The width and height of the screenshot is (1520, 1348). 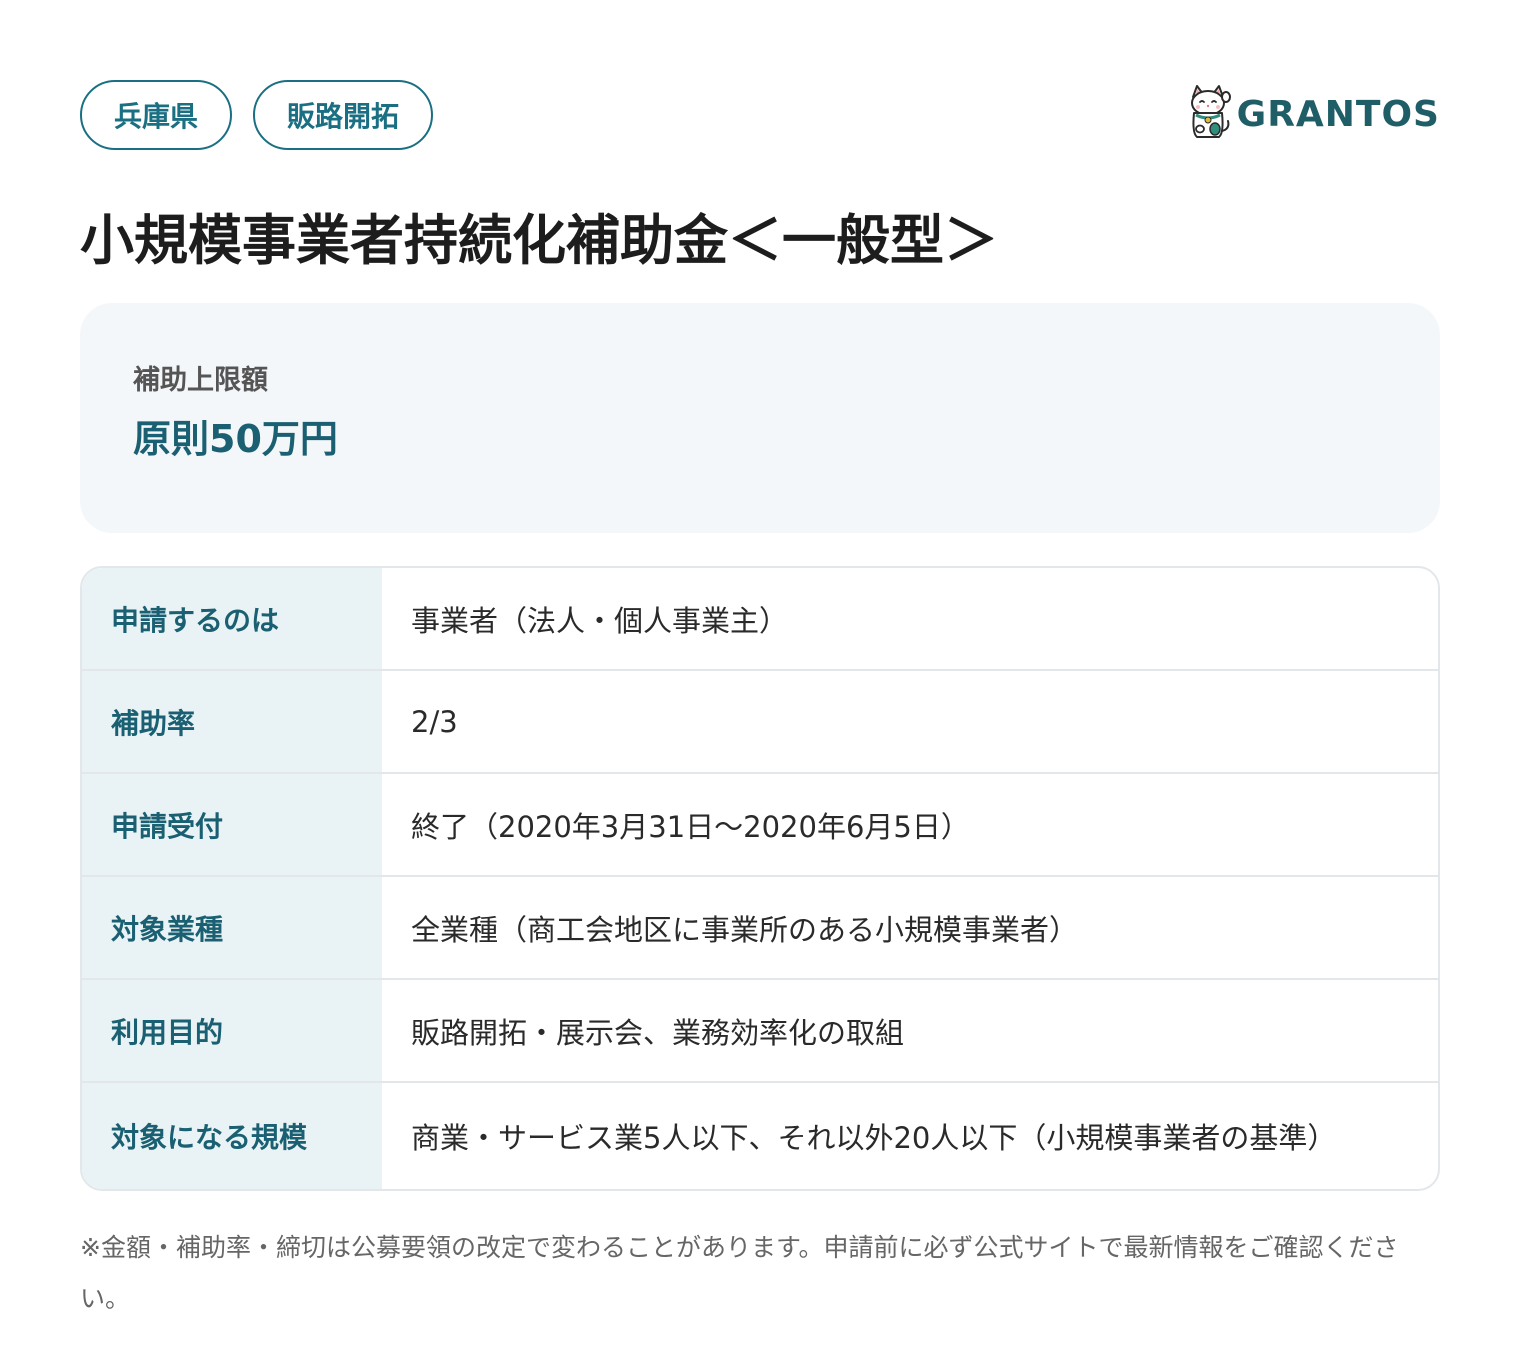 What do you see at coordinates (232, 1136) in the screenshot?
I see `row-label: 対象になる規模` at bounding box center [232, 1136].